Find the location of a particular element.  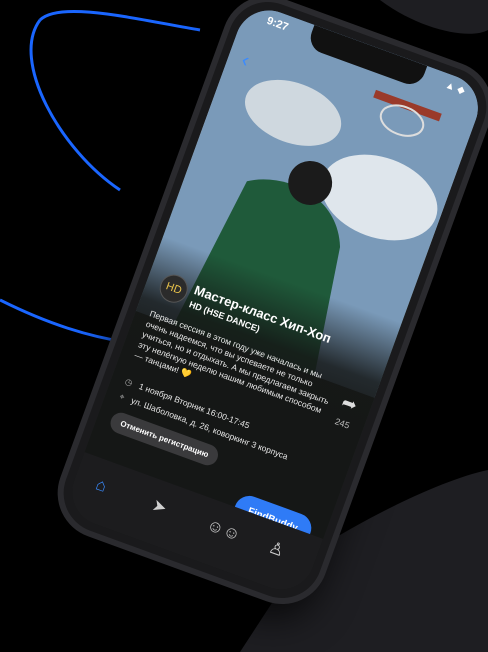

organizer-avatar-text: HD is located at coordinates (174, 289).